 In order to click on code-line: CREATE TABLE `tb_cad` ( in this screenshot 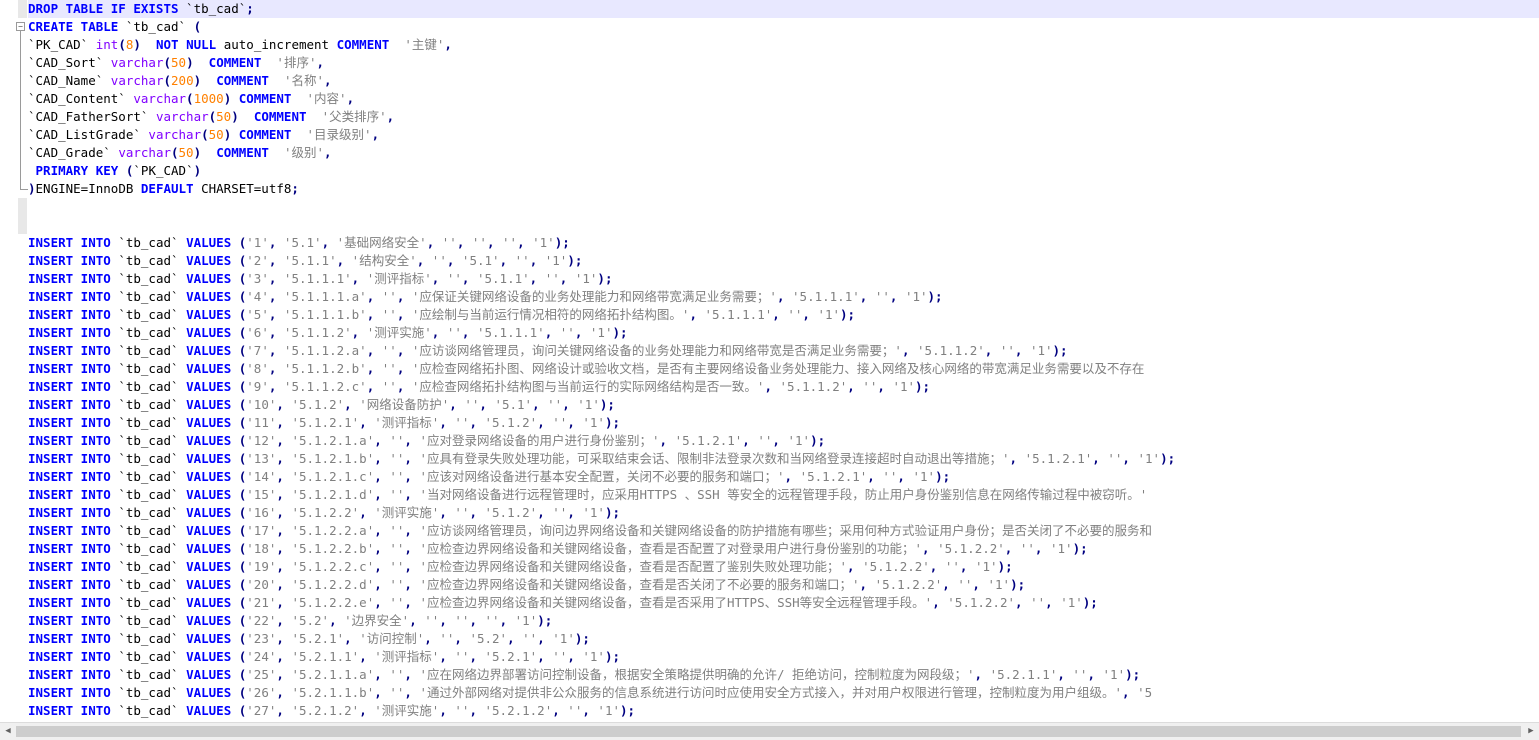, I will do `click(783, 27)`.